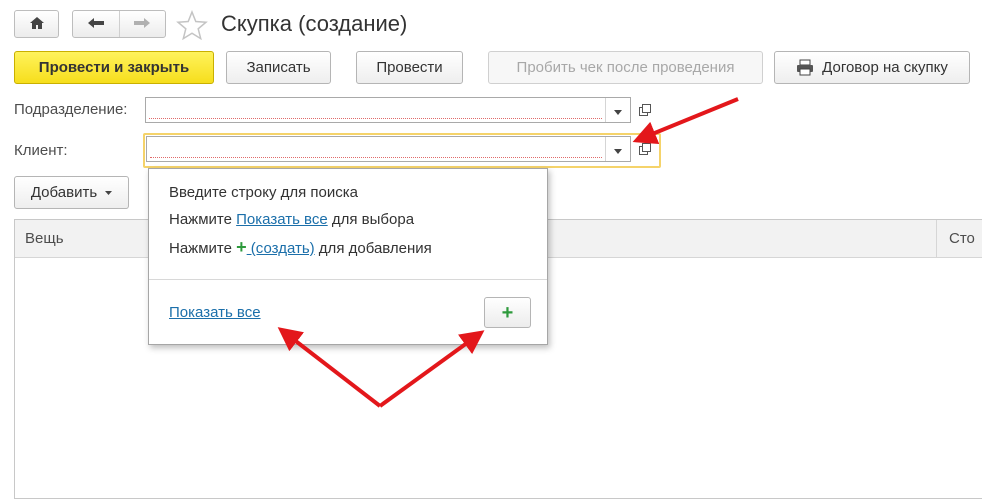  I want to click on contract-button-label: Договор на скупку, so click(885, 67).